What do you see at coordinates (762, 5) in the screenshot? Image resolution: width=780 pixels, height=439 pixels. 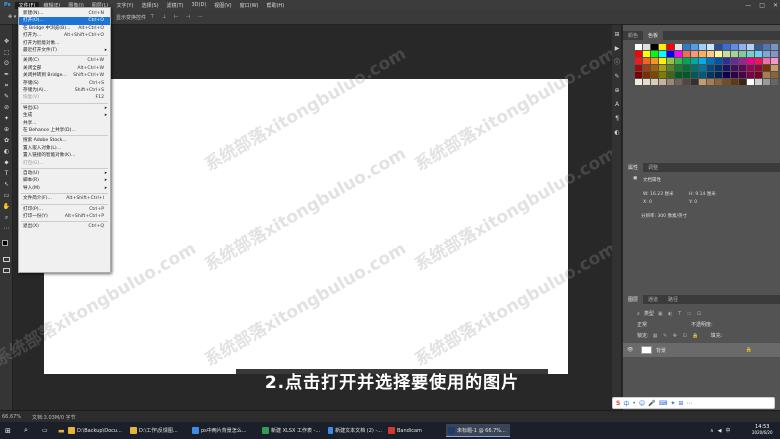 I see `maximize-button: □` at bounding box center [762, 5].